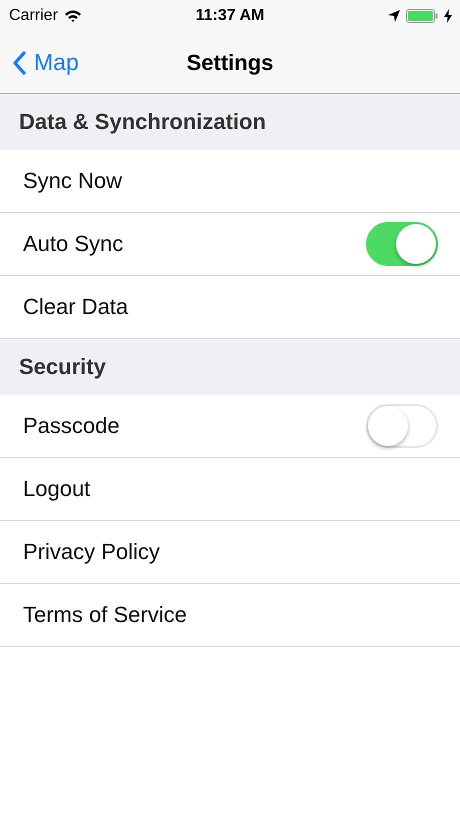  What do you see at coordinates (230, 615) in the screenshot?
I see `settings-row: Terms of Service` at bounding box center [230, 615].